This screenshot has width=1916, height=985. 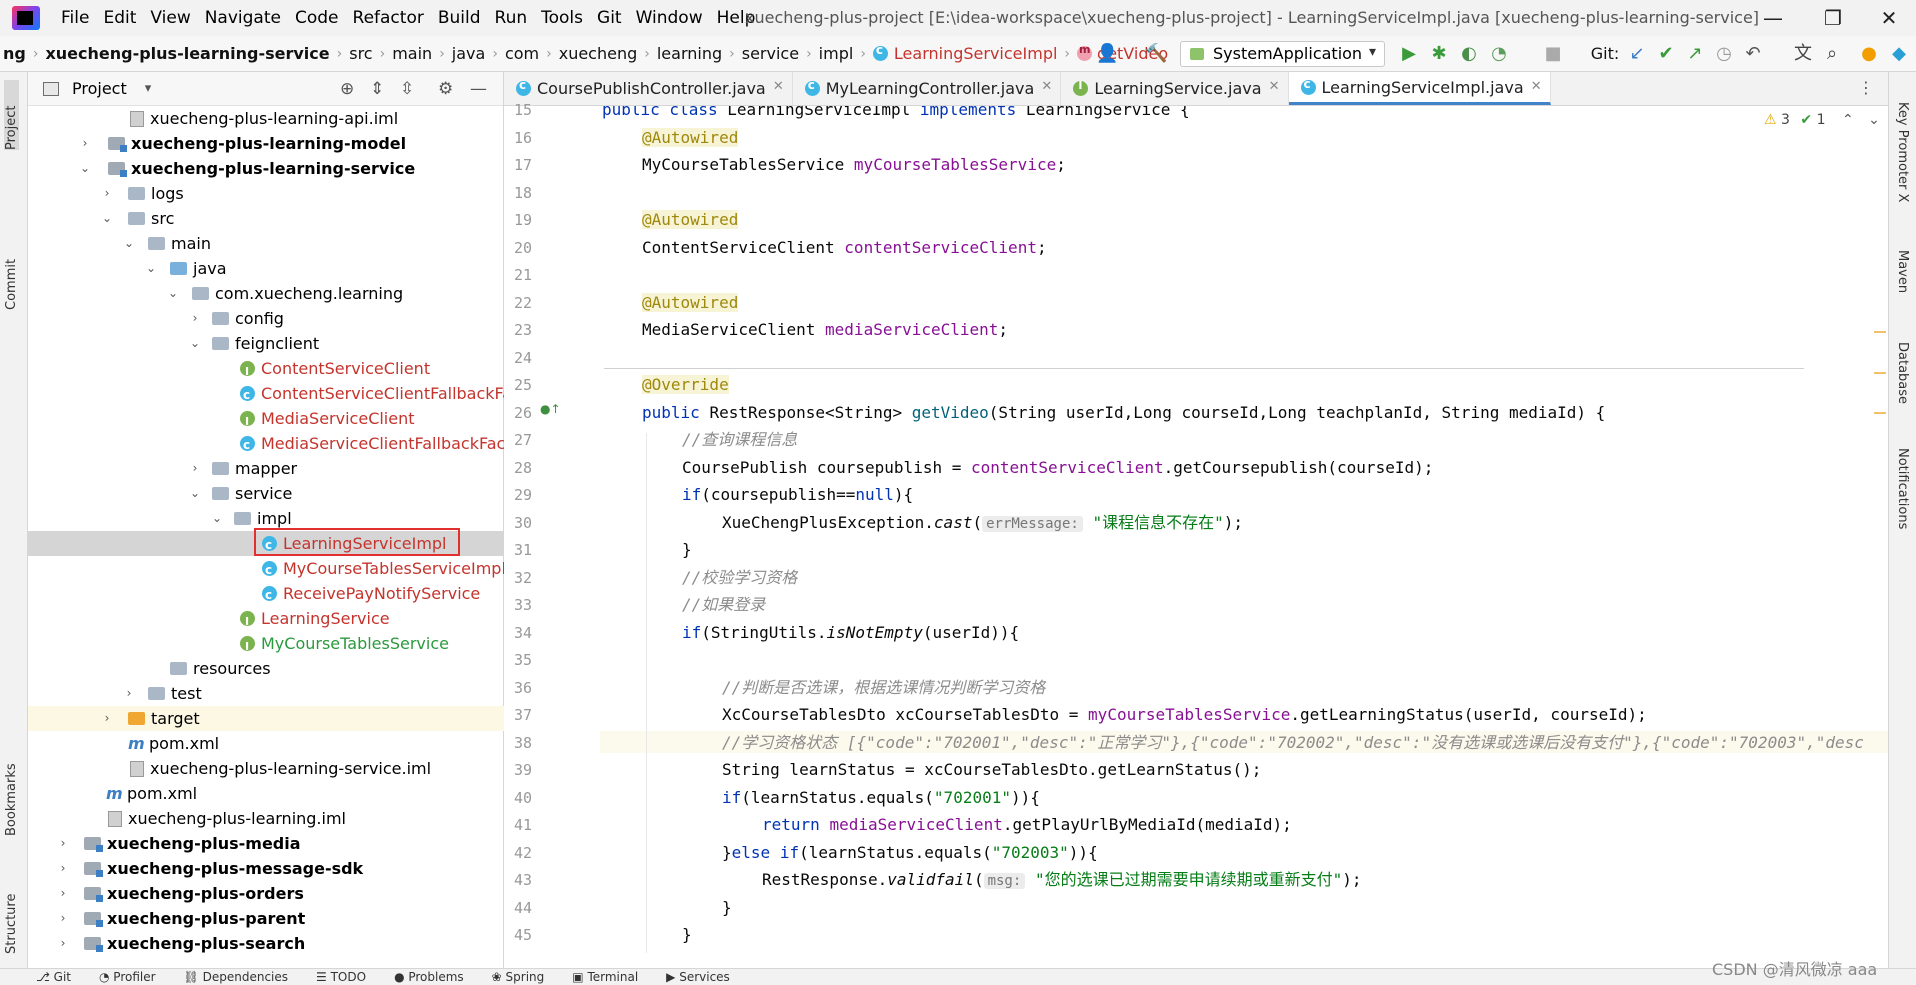 I want to click on tree-item: ReceivePayNotifyService, so click(x=266, y=594).